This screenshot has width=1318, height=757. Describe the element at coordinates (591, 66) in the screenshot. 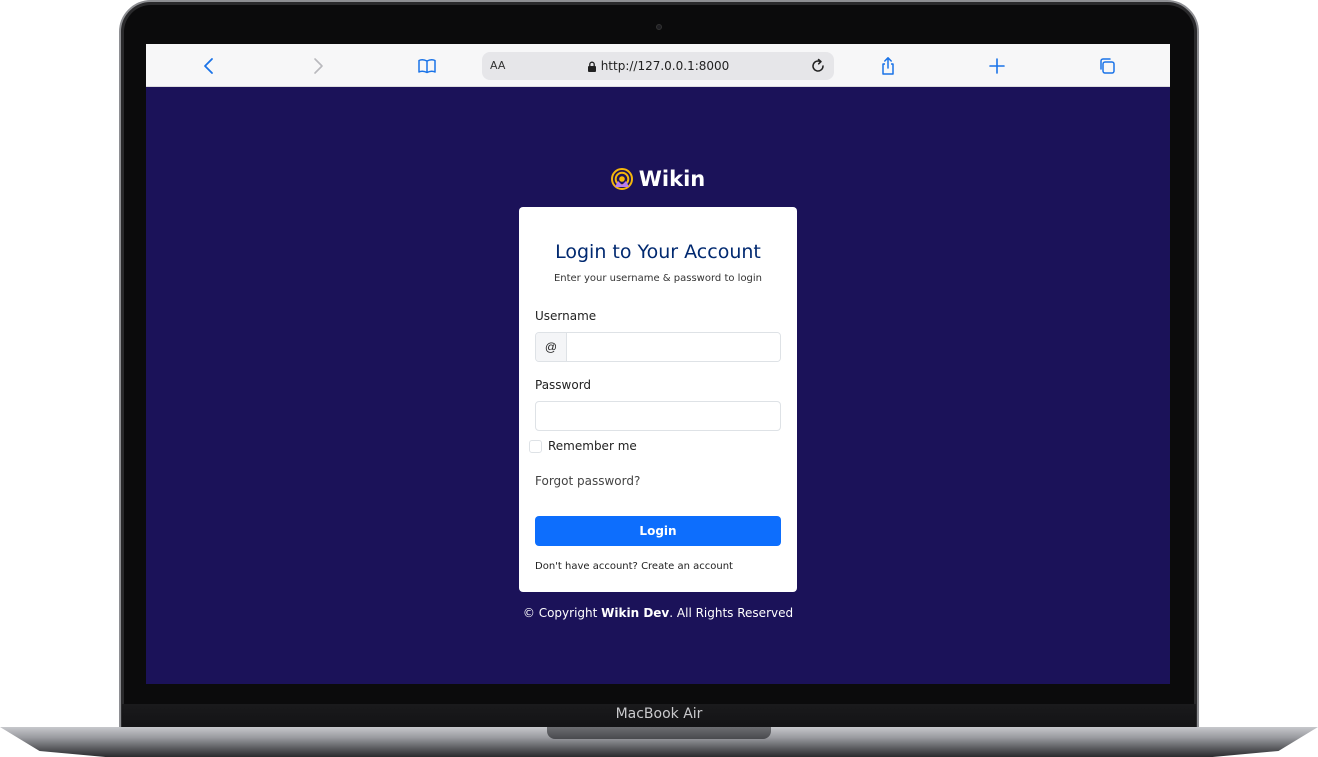

I see `lock-icon` at that location.